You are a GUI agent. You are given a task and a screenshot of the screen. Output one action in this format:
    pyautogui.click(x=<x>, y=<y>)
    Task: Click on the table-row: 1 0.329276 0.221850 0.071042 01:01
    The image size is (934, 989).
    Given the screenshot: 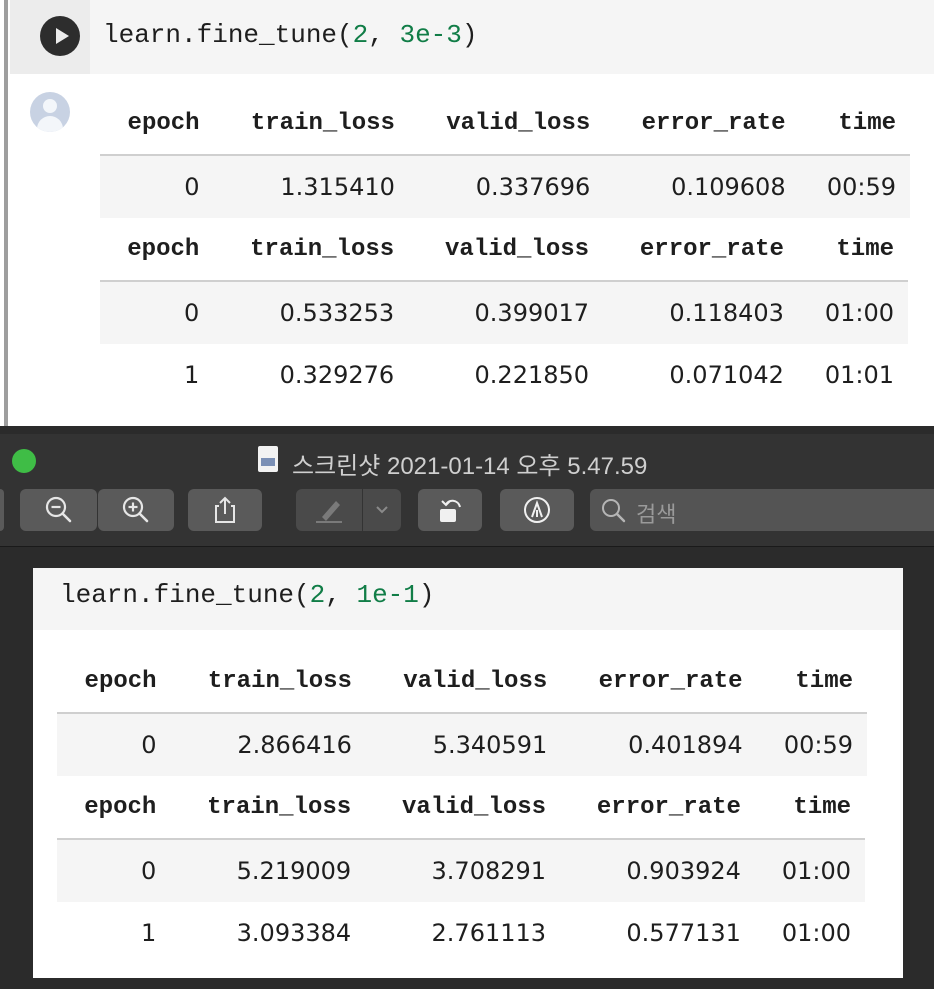 What is the action you would take?
    pyautogui.click(x=504, y=375)
    